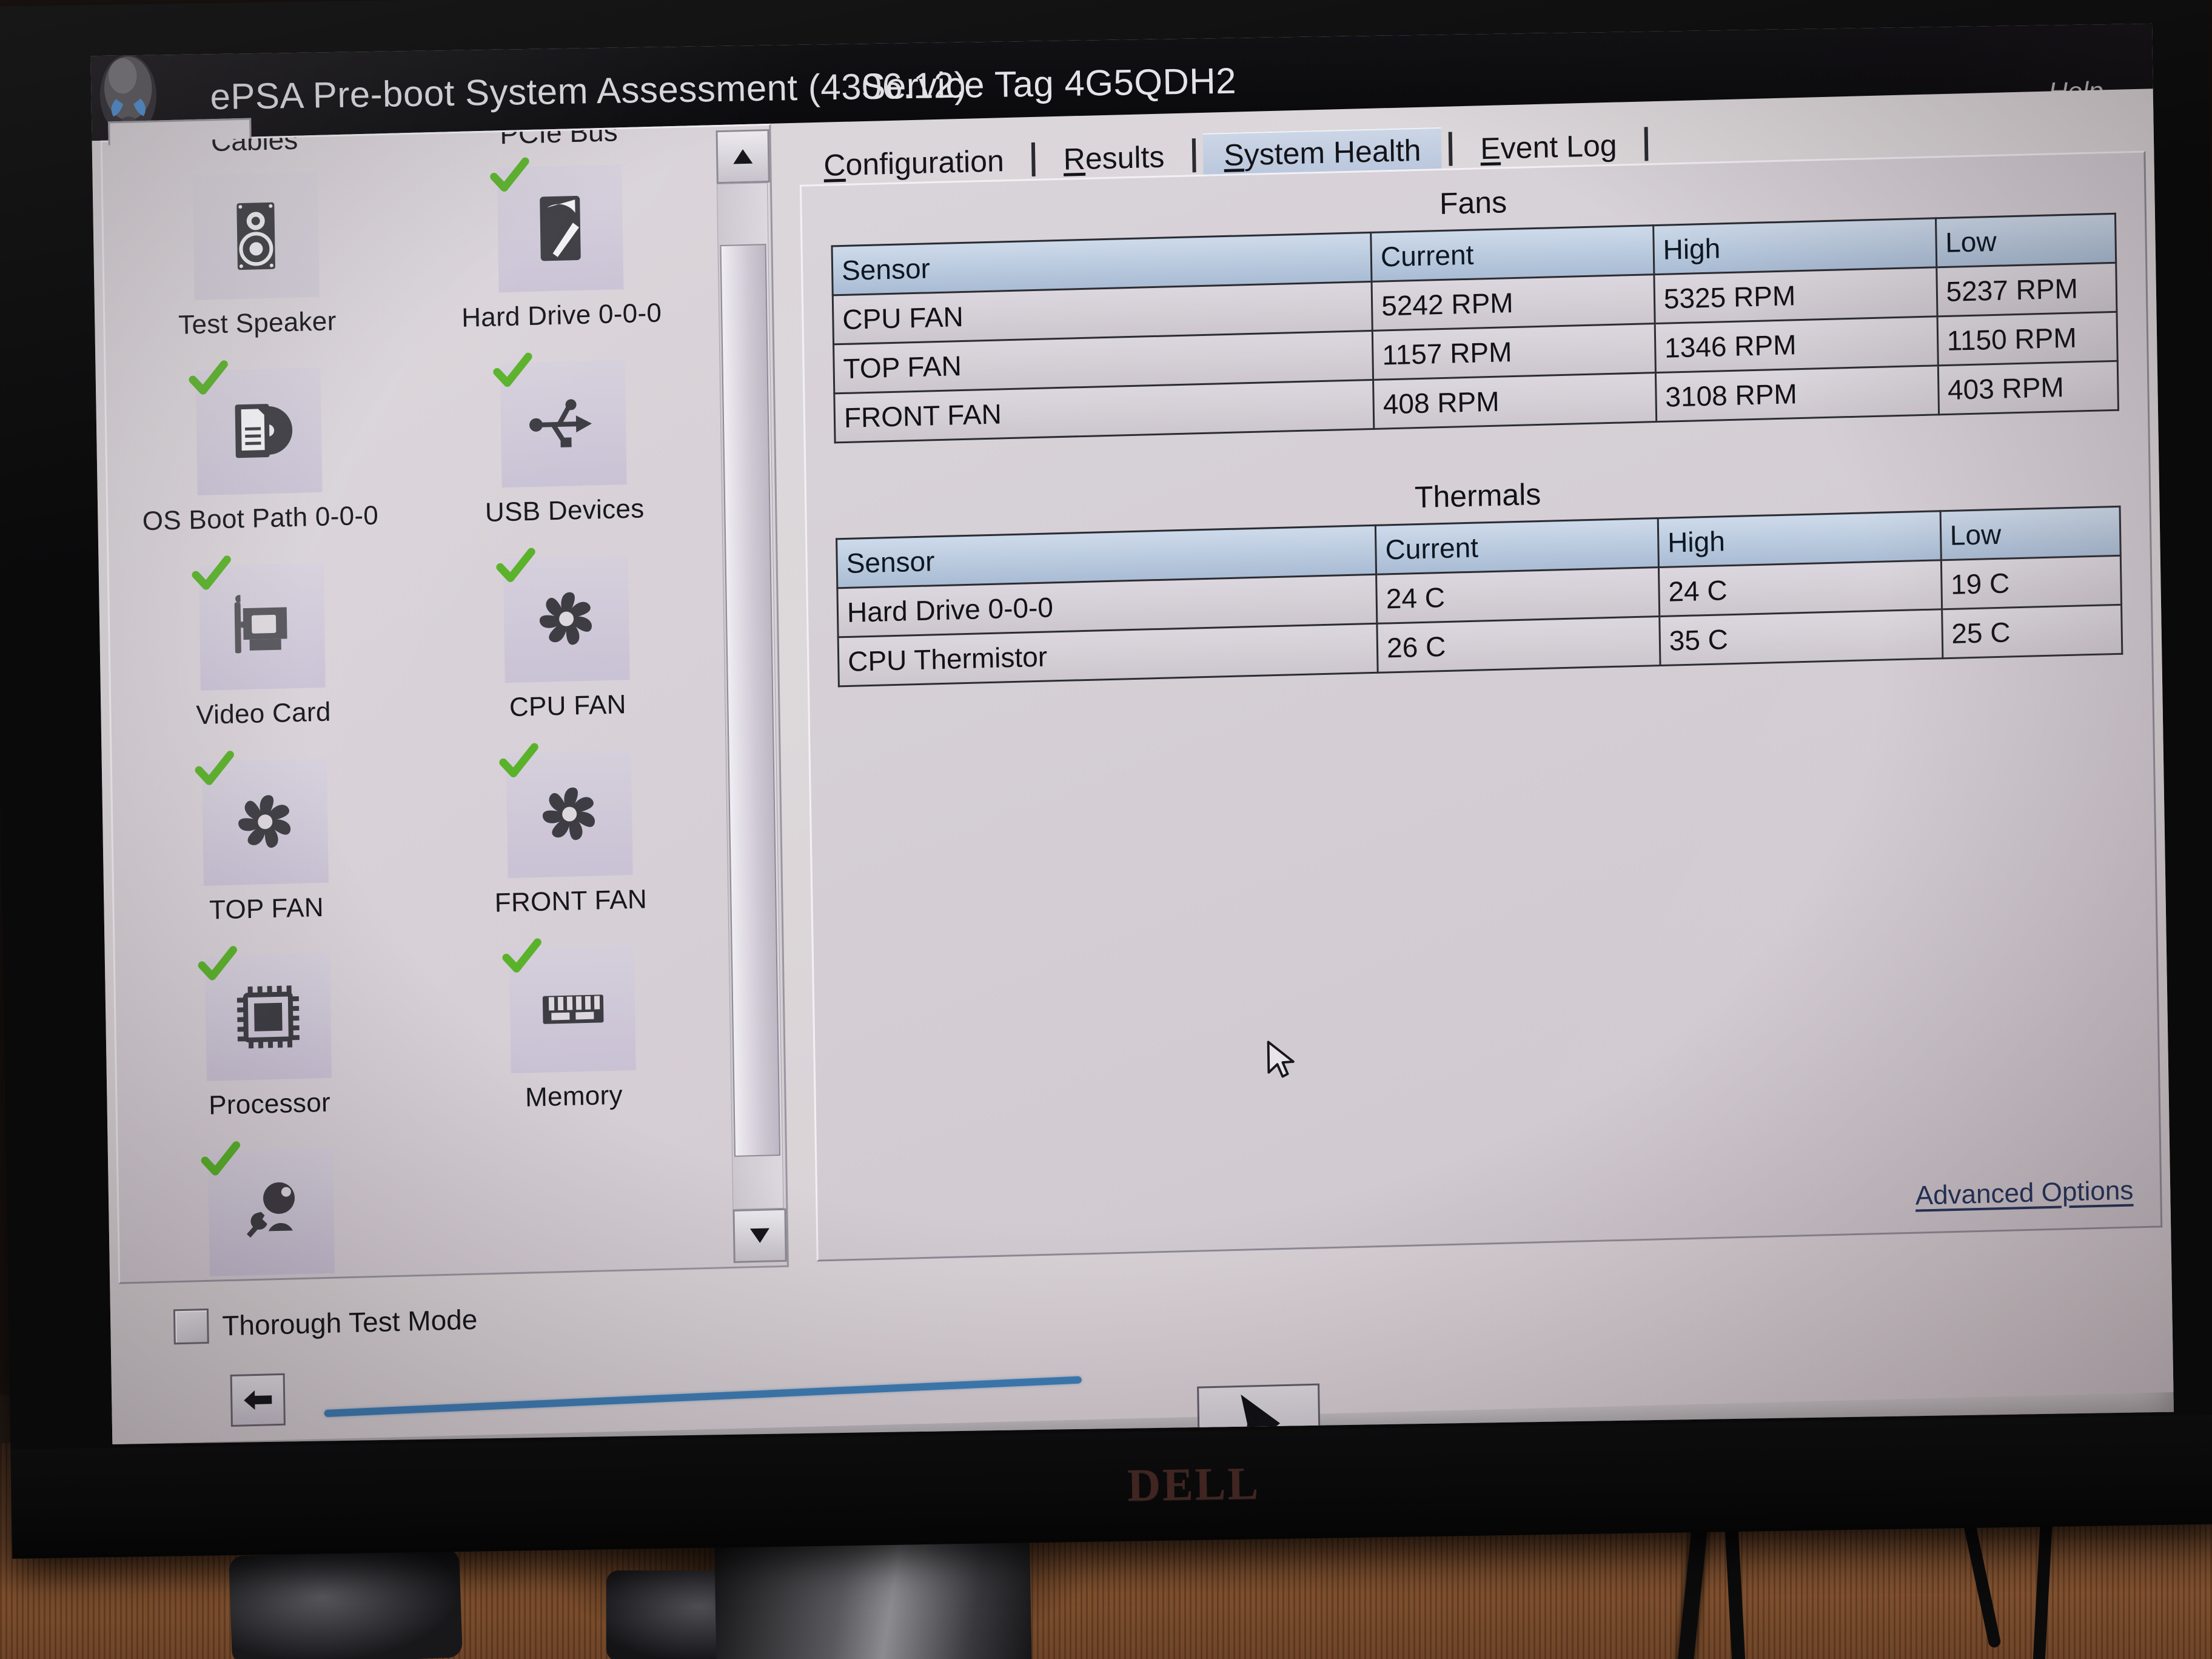  What do you see at coordinates (703, 1397) in the screenshot?
I see `test-progress-bar` at bounding box center [703, 1397].